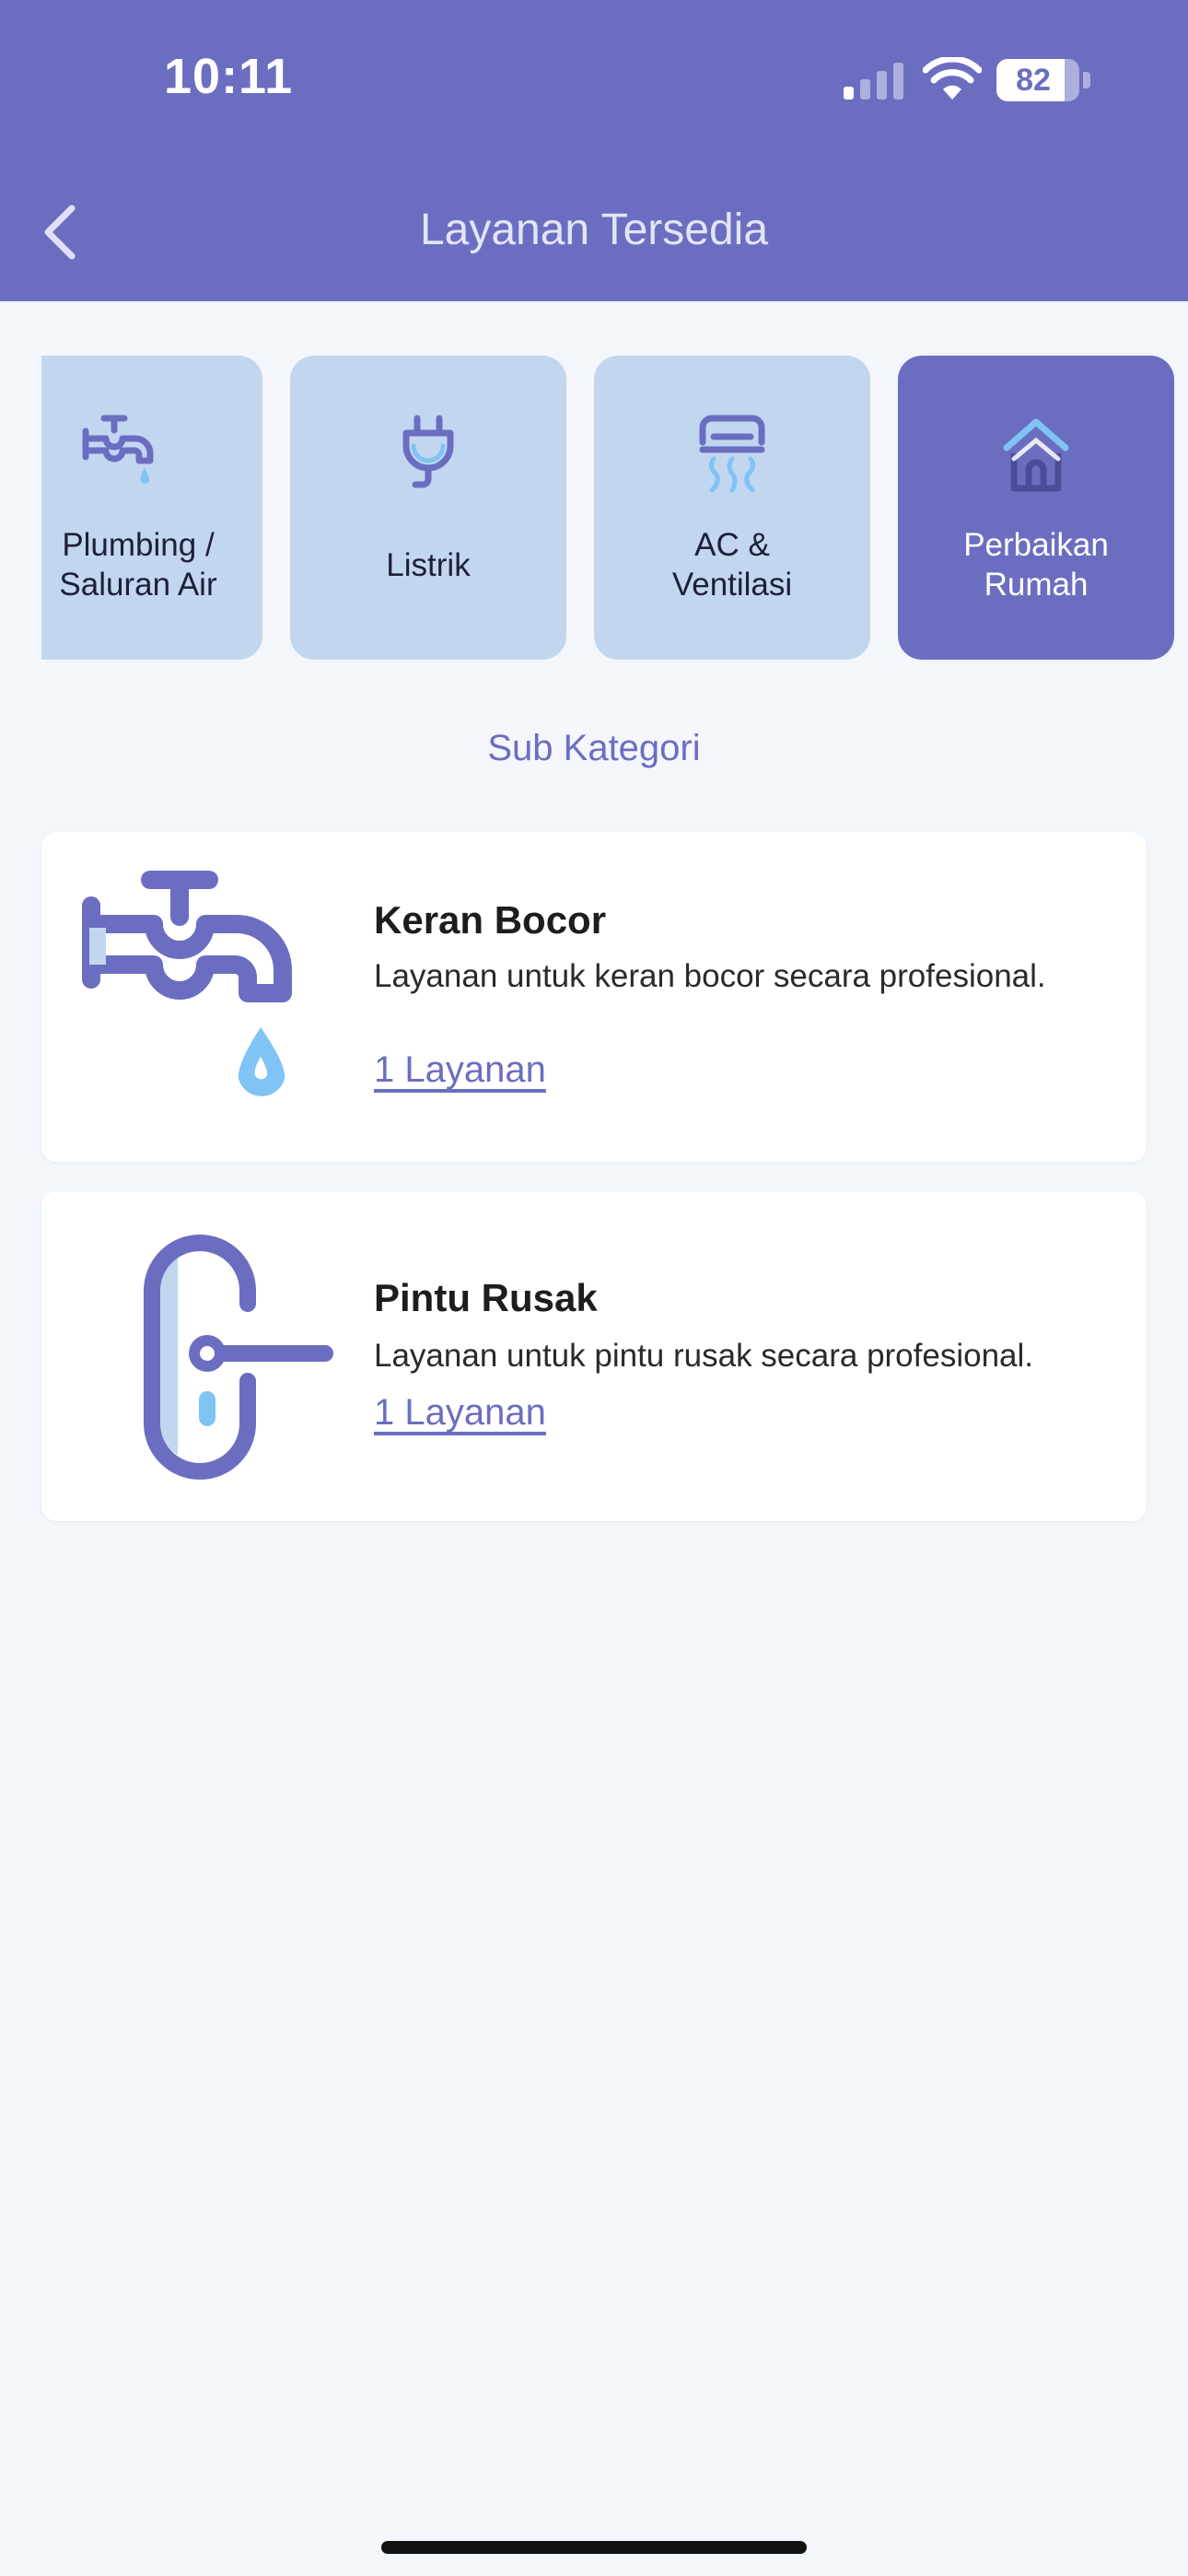 This screenshot has width=1188, height=2576. Describe the element at coordinates (1036, 565) in the screenshot. I see `category-label-perbaikan-rumah: Perbaikan Rumah` at that location.